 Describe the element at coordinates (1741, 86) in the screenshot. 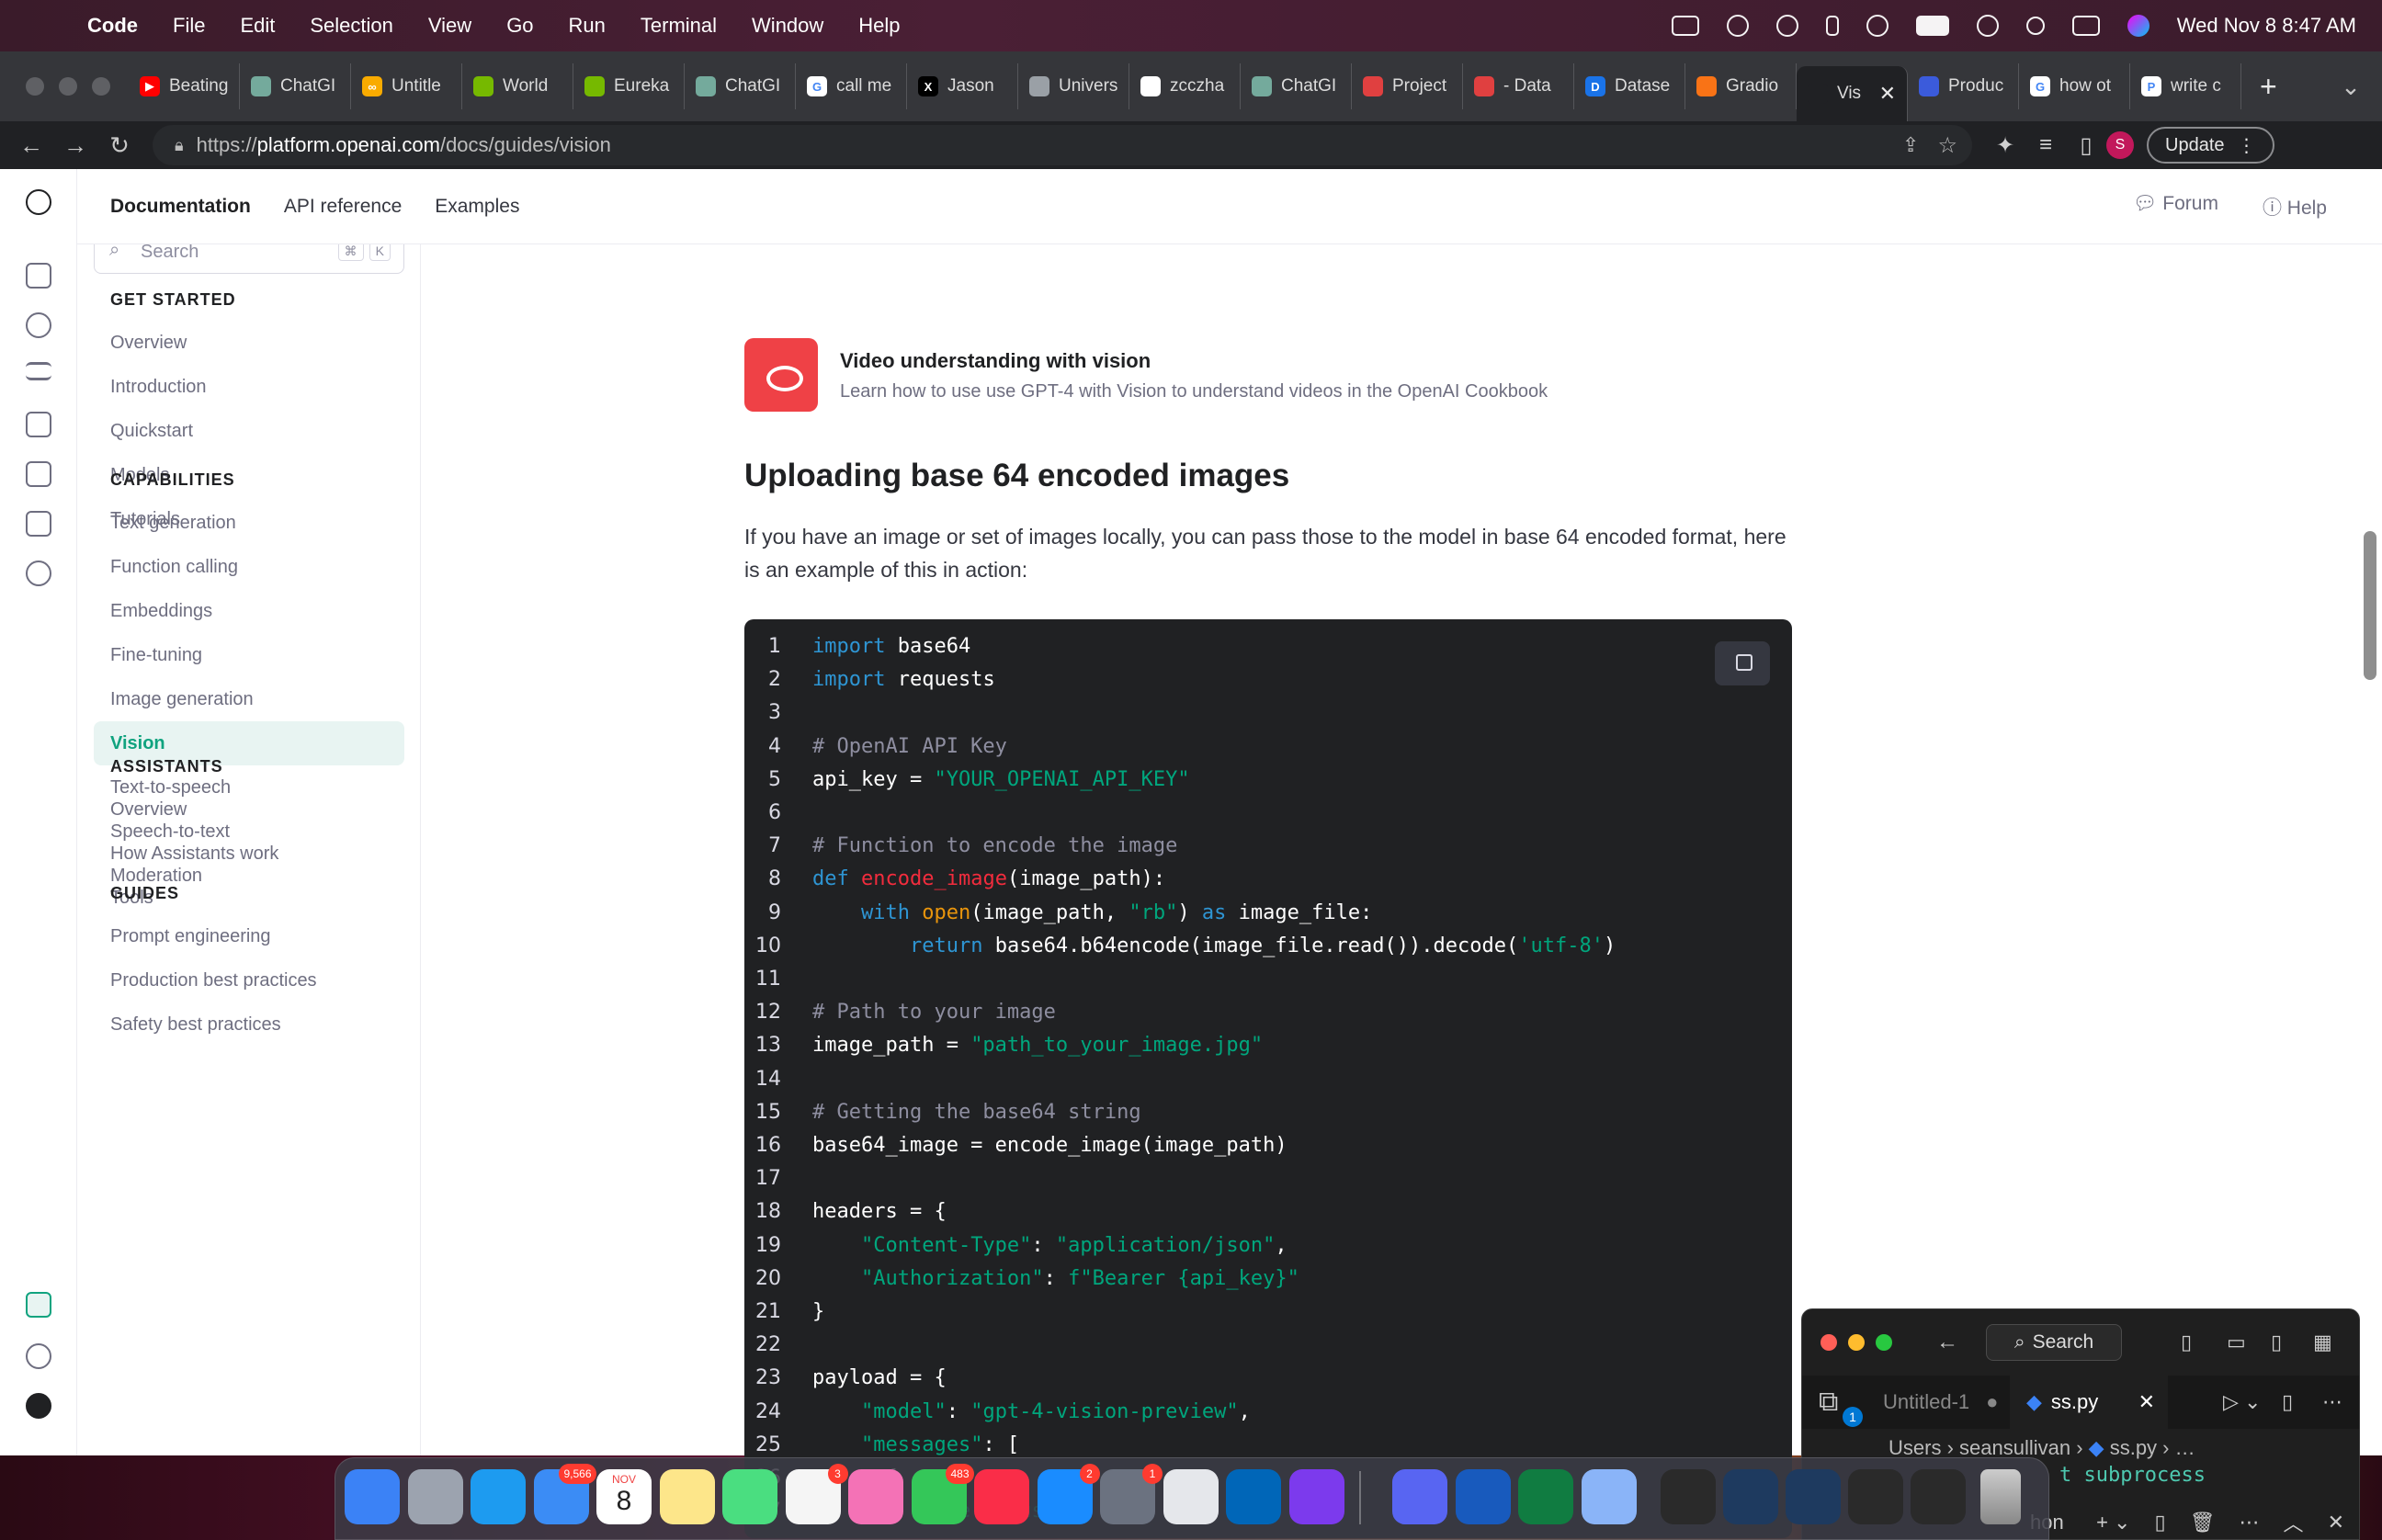

I see `browser-tab: Gradio` at that location.